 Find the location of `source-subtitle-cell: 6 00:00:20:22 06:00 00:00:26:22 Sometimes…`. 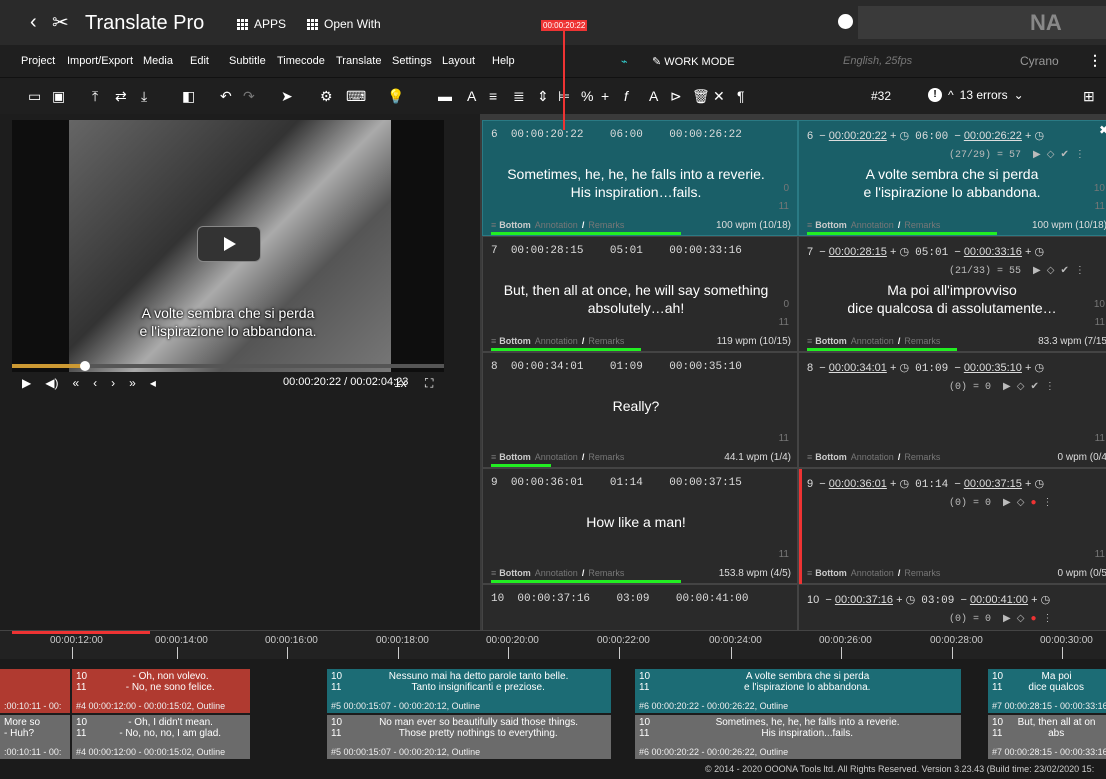

source-subtitle-cell: 6 00:00:20:22 06:00 00:00:26:22 Sometimes… is located at coordinates (640, 178).